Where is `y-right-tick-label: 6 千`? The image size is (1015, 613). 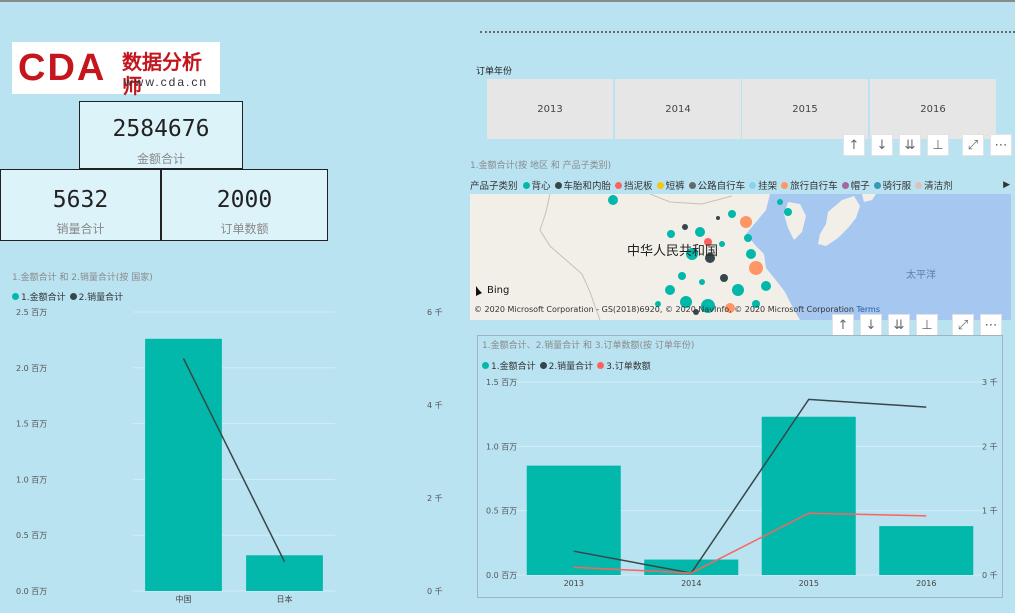 y-right-tick-label: 6 千 is located at coordinates (435, 312).